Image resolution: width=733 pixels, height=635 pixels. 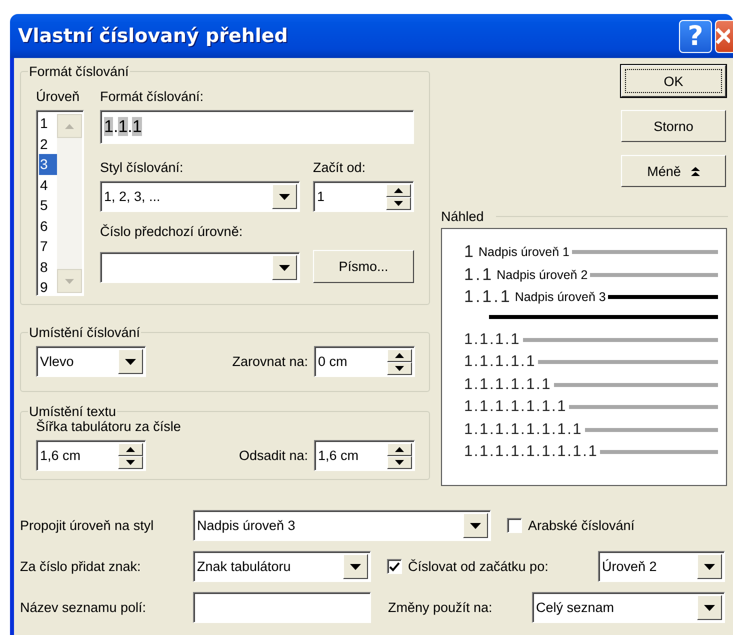 I want to click on preview-number: 1.1.1.1.1.1, so click(x=508, y=385).